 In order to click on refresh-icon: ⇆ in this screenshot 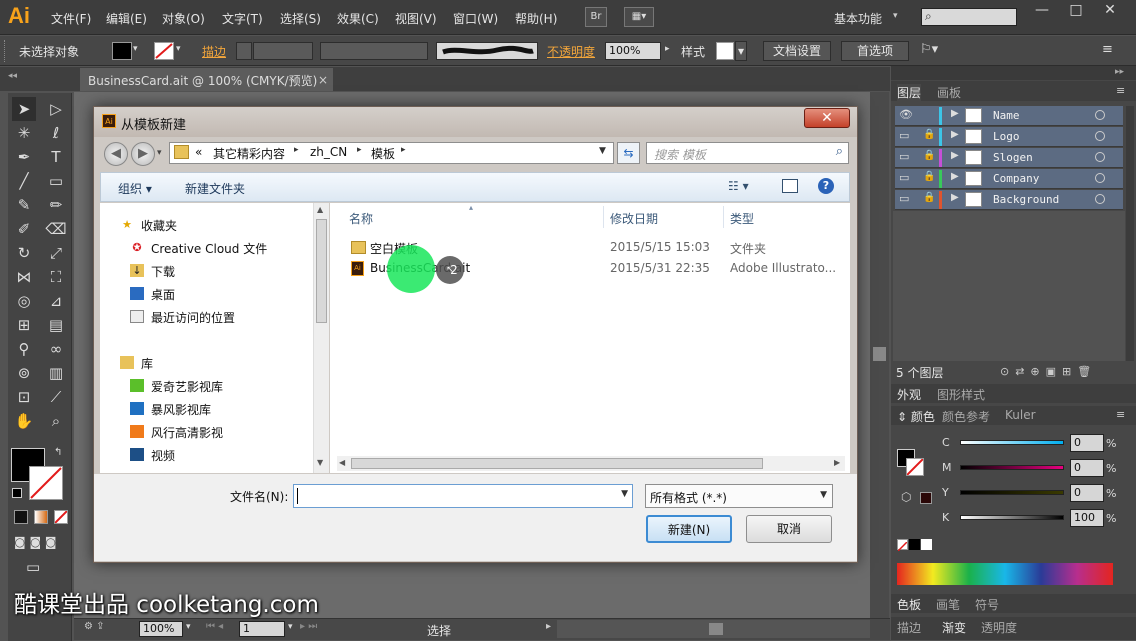, I will do `click(628, 153)`.